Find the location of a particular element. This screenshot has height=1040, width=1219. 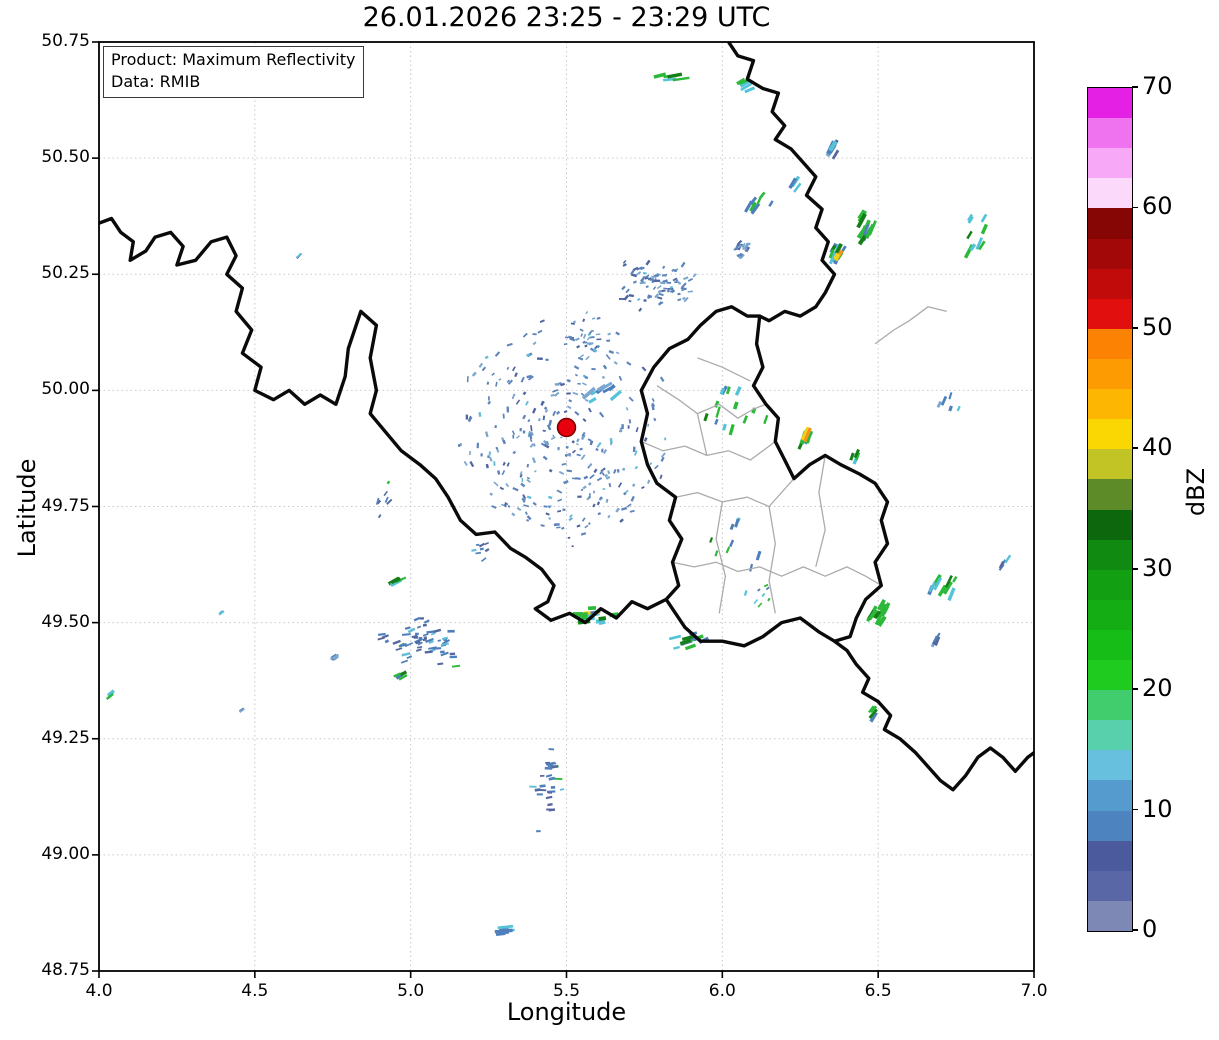

colorbar-label: dBZ is located at coordinates (1196, 492).